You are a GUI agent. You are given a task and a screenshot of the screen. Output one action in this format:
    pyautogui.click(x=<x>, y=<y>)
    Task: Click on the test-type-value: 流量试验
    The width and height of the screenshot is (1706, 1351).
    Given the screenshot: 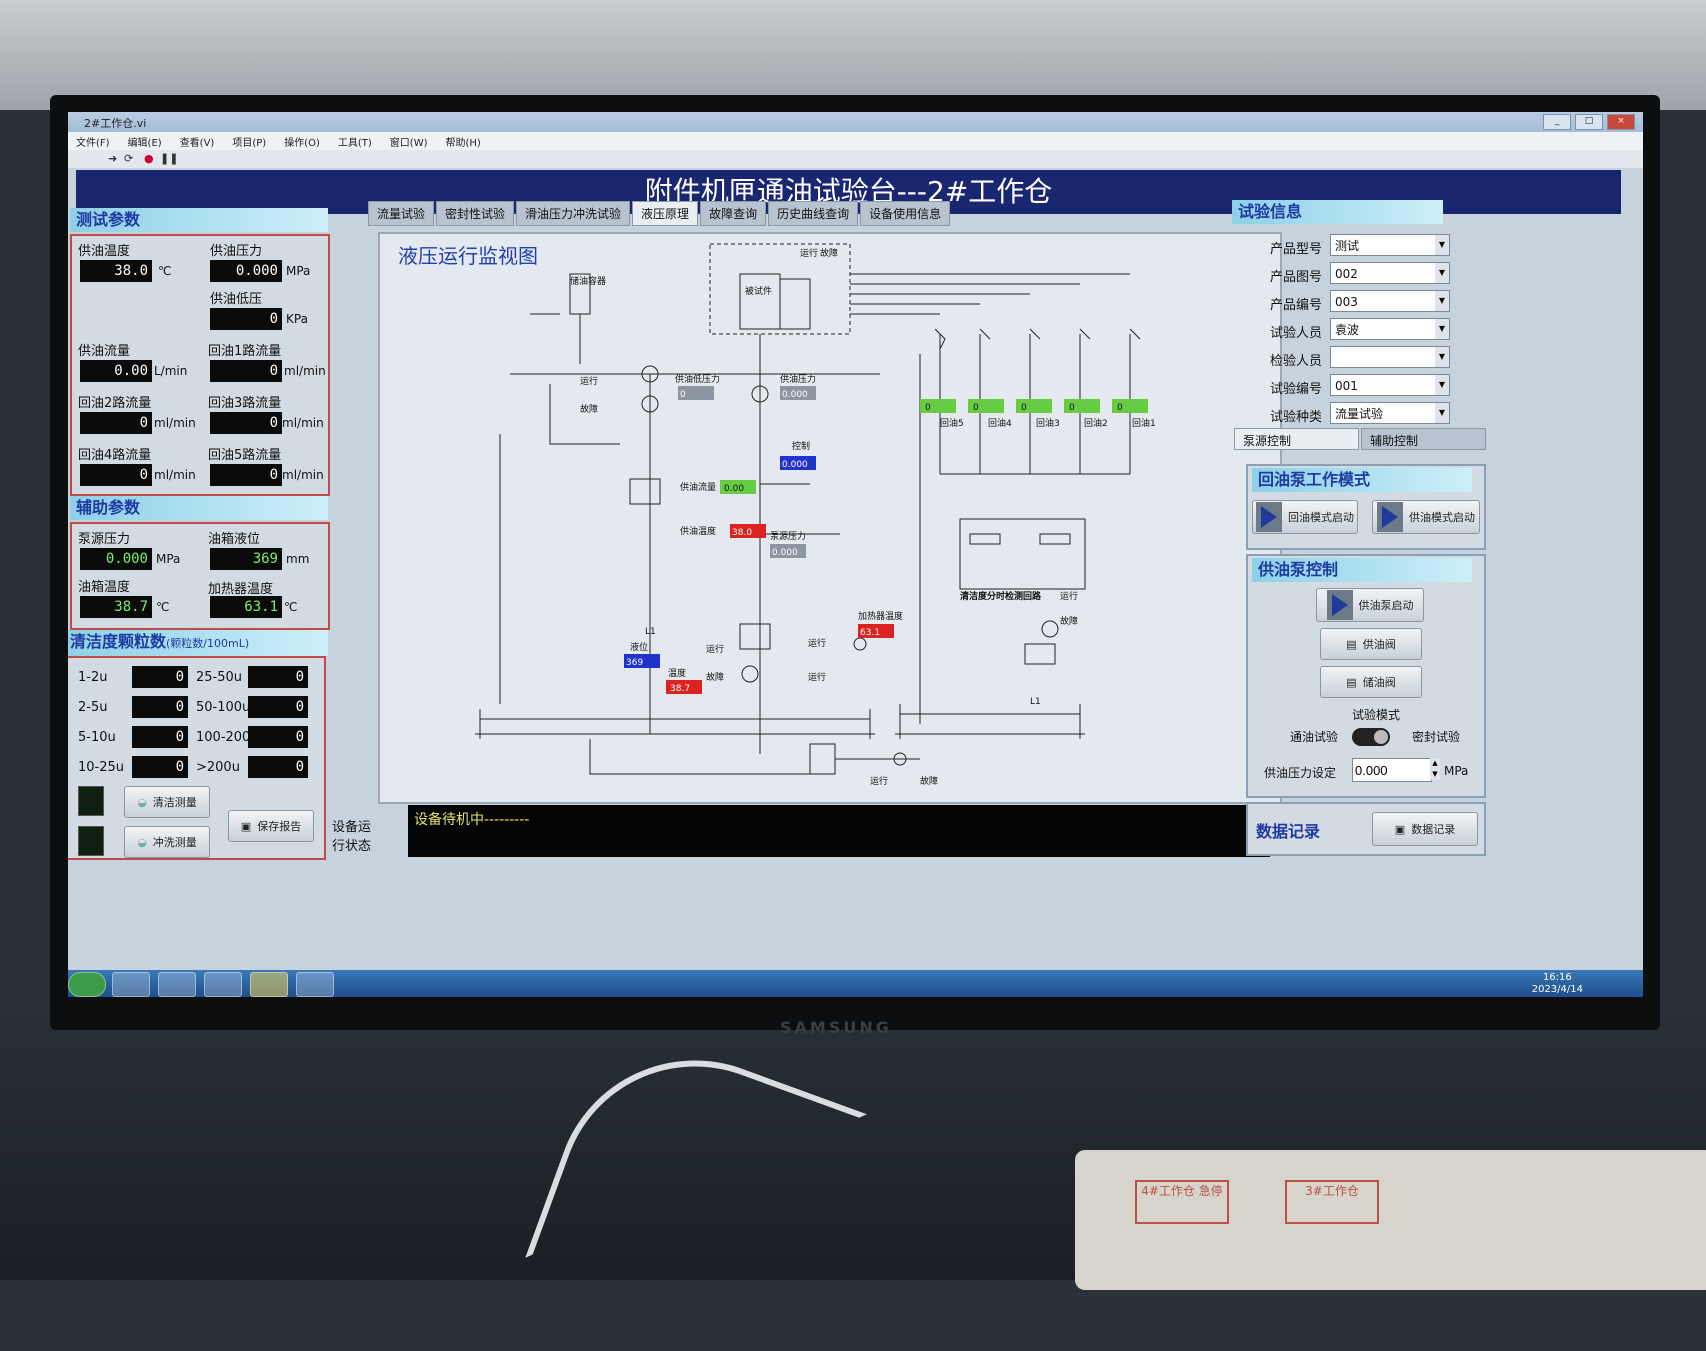 What is the action you would take?
    pyautogui.click(x=1359, y=414)
    